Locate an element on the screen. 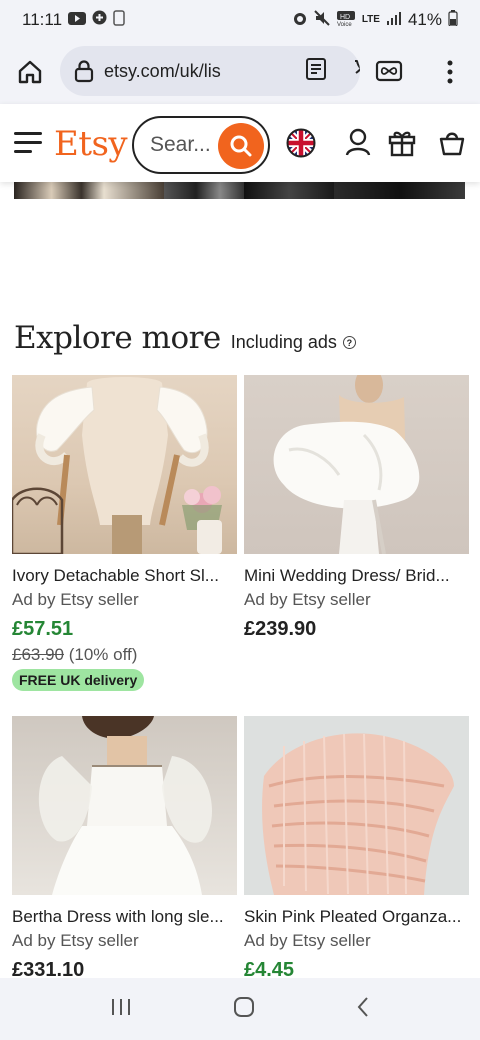  more-vert-icon is located at coordinates (450, 72).